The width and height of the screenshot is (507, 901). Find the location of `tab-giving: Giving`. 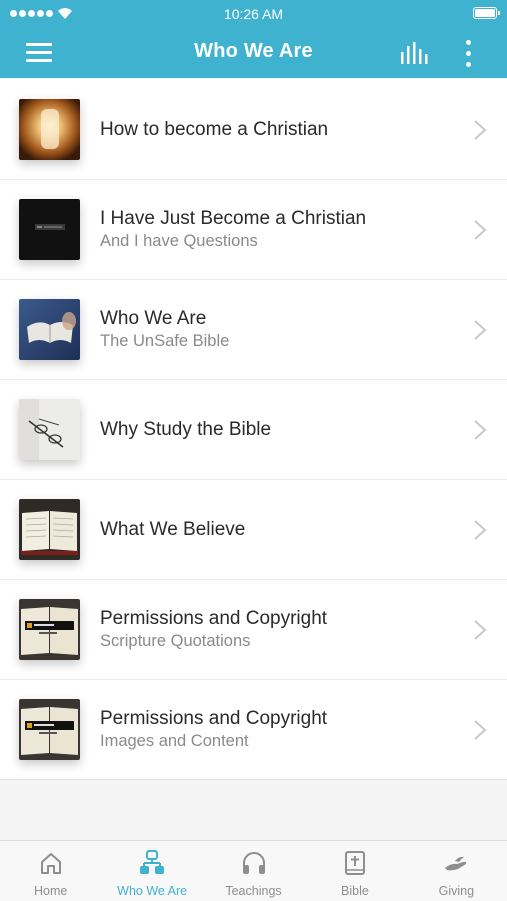

tab-giving: Giving is located at coordinates (456, 871).